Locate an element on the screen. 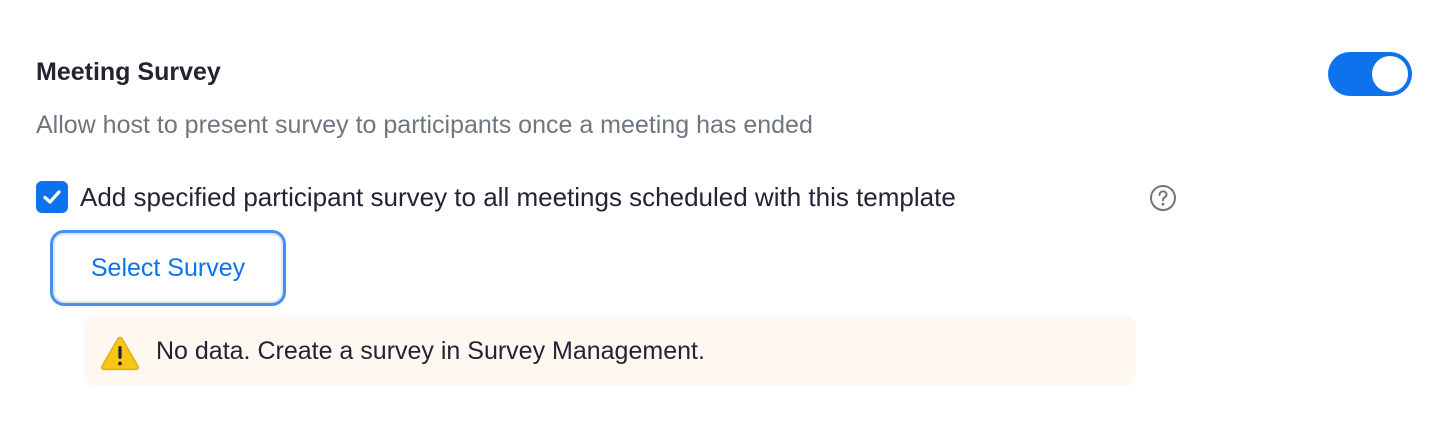 The image size is (1456, 438). add-survey-checkbox is located at coordinates (52, 197).